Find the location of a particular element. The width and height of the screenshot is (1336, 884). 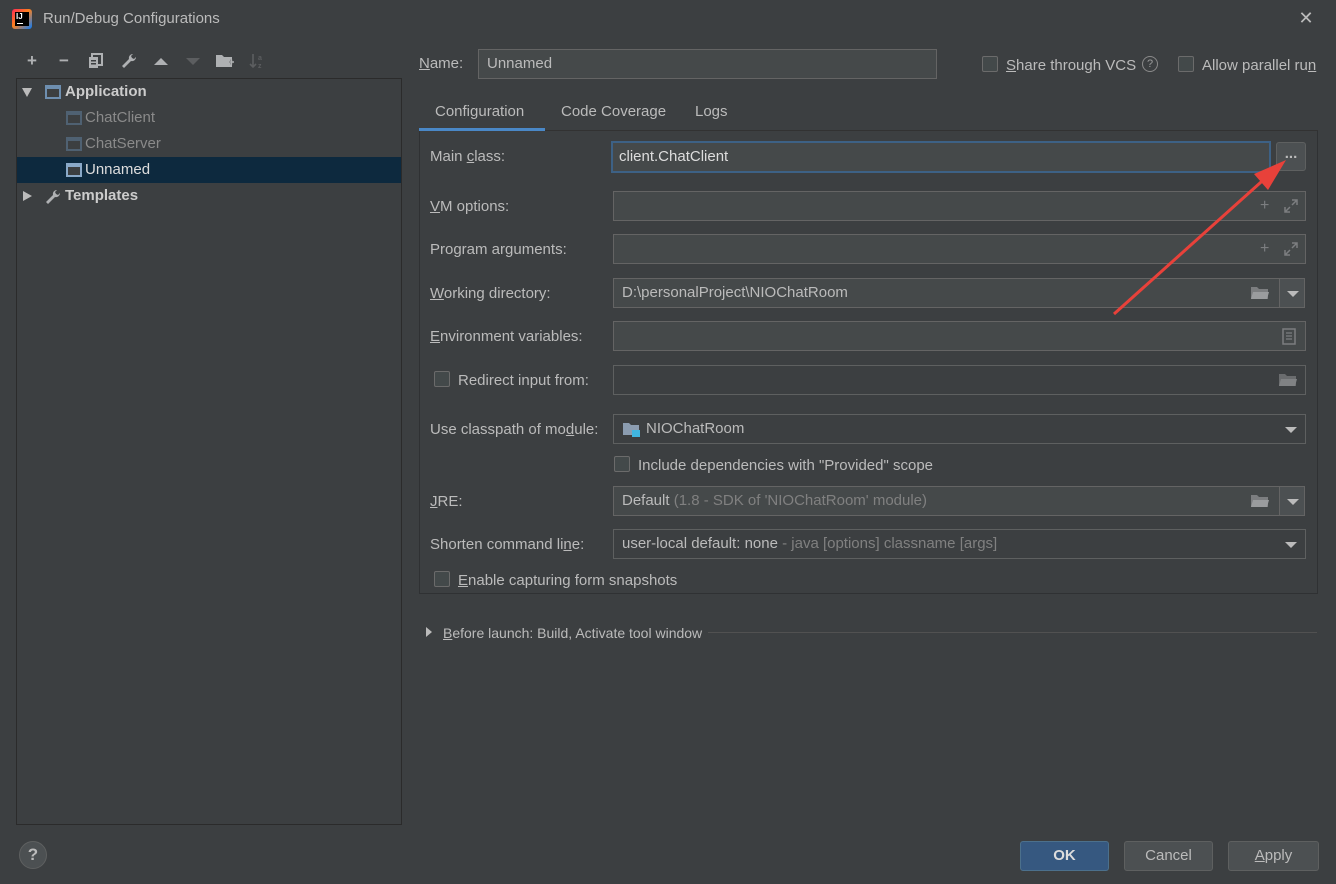

sort-icon: az is located at coordinates (258, 61).